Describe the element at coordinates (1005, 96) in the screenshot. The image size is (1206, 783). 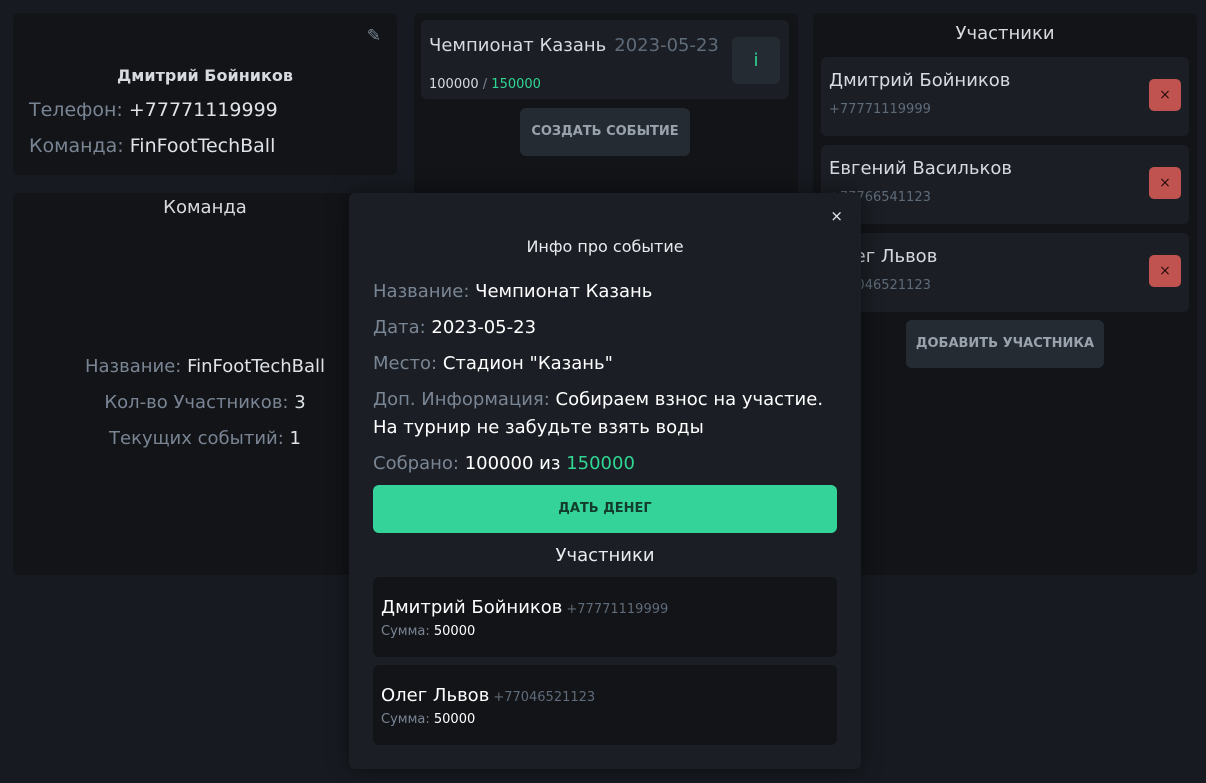
I see `participant-card: Дмитрий Бойников +77771119999 ×` at that location.